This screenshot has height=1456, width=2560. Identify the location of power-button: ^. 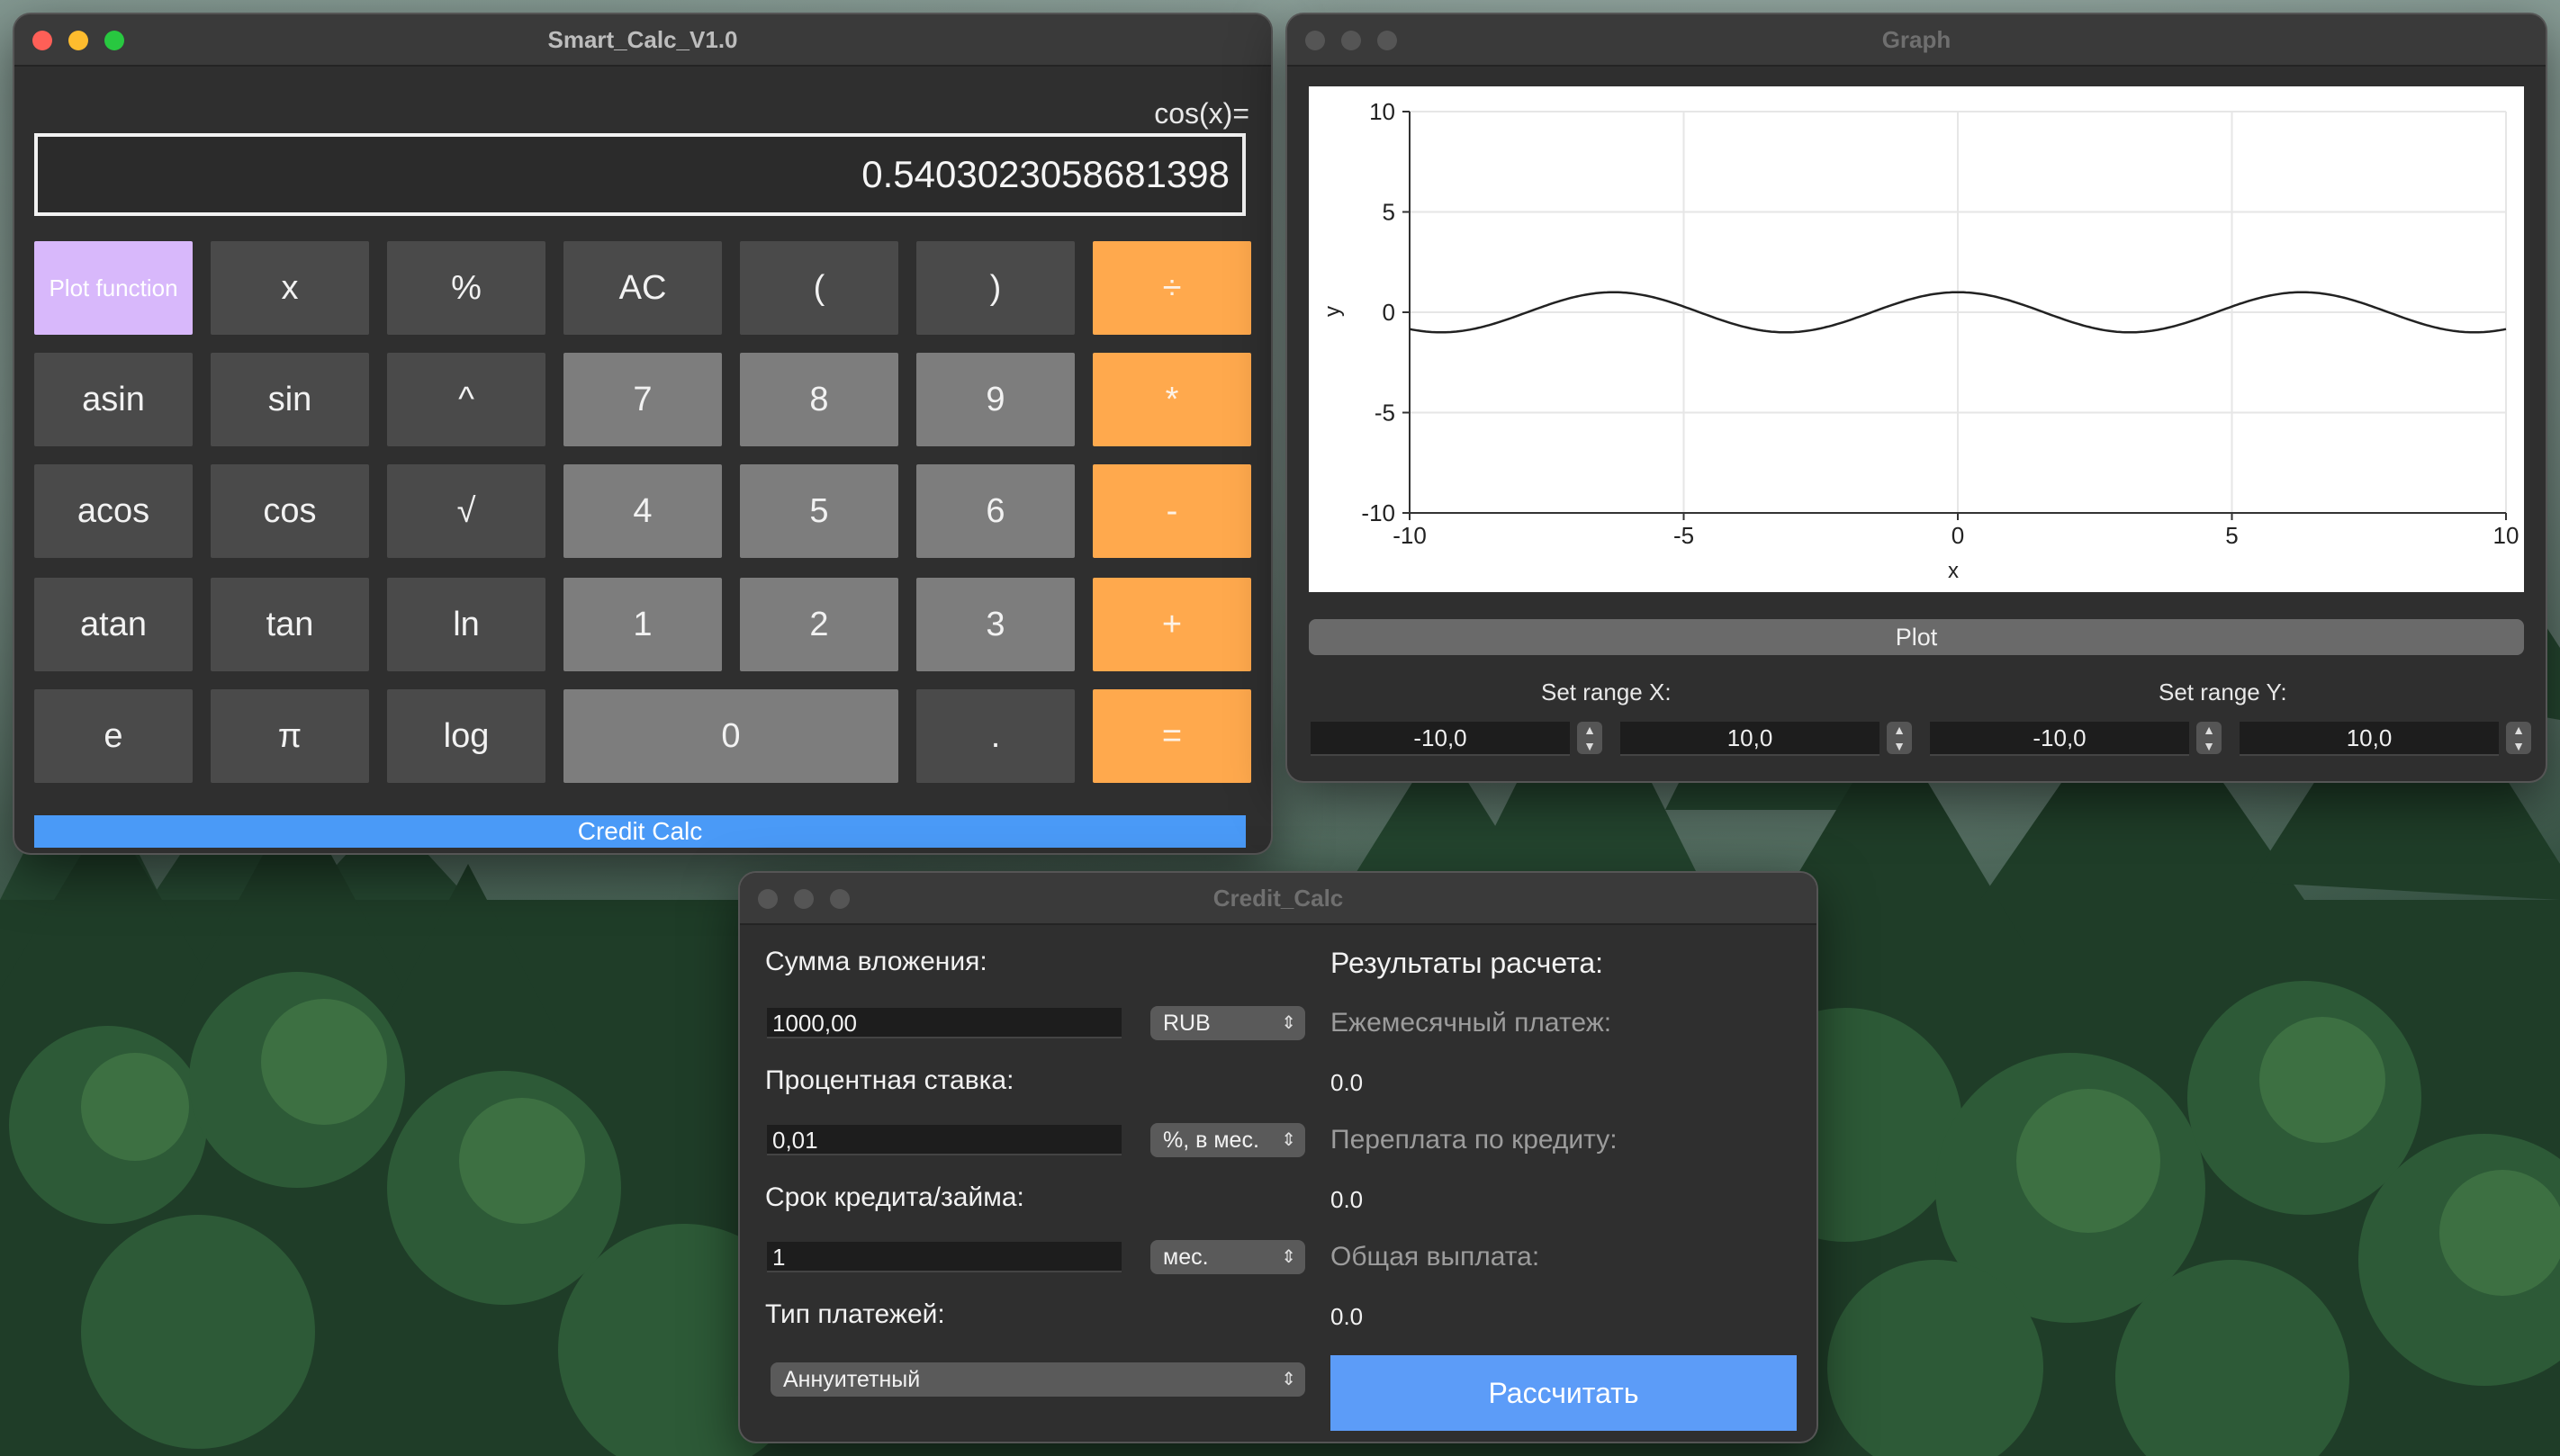
(466, 400).